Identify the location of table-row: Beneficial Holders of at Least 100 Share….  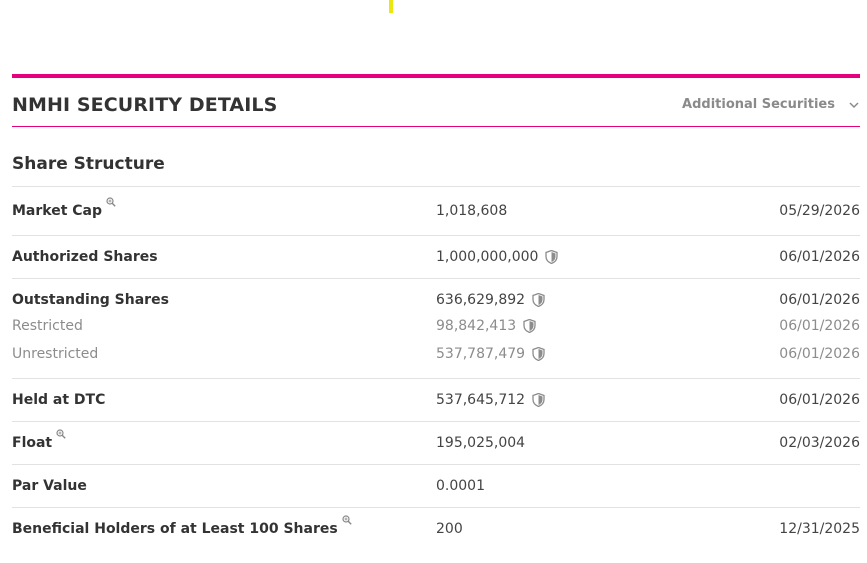
(436, 528).